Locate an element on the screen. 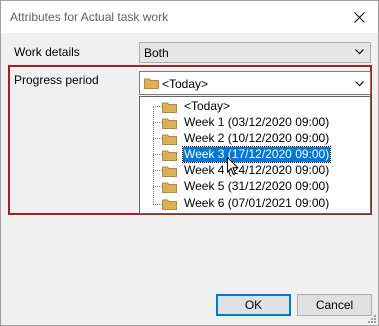  close-button is located at coordinates (359, 17).